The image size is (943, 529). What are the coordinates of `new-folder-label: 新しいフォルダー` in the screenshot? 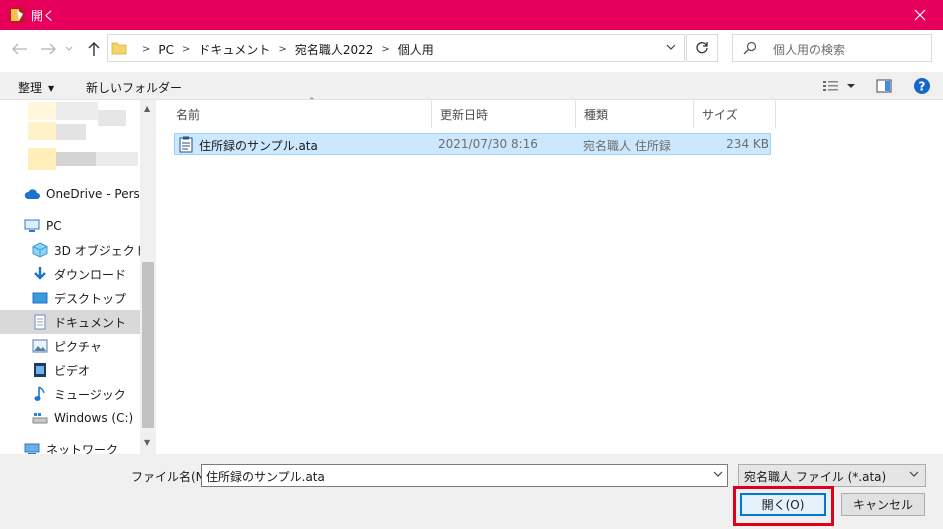 It's located at (134, 88).